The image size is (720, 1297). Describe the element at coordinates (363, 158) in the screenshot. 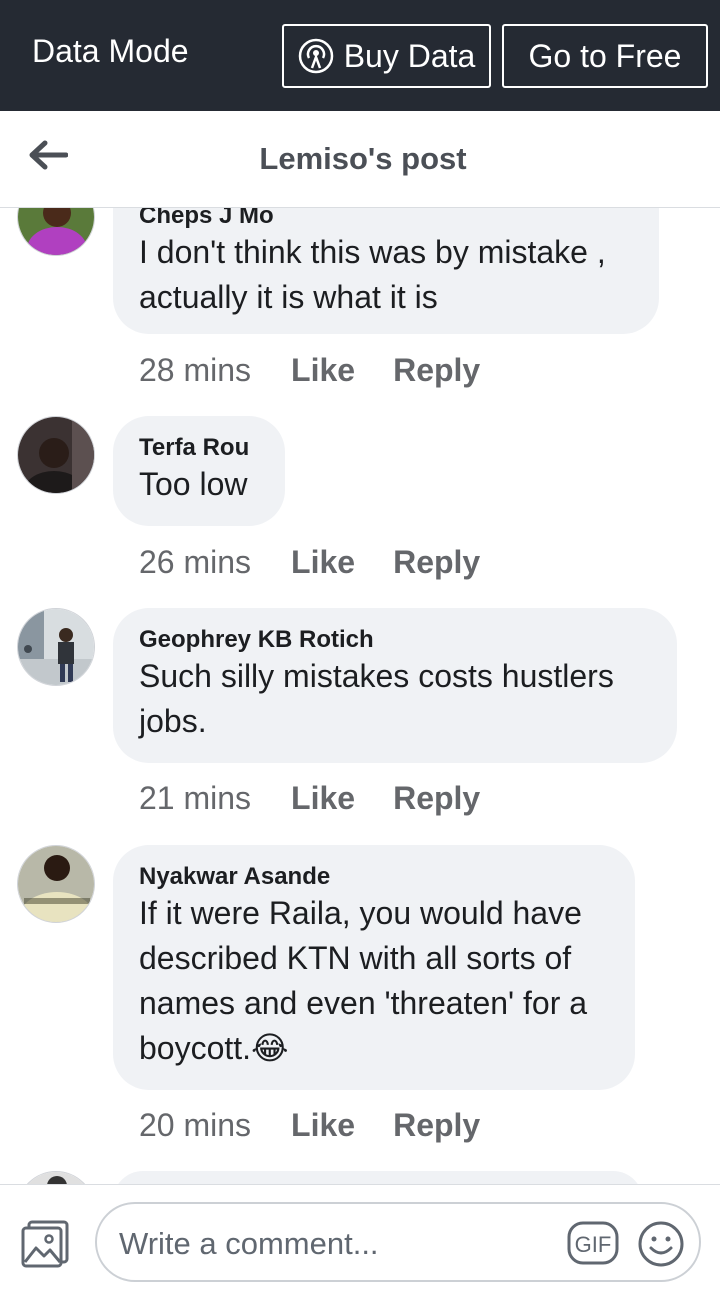

I see `page-title: Lemiso's post` at that location.